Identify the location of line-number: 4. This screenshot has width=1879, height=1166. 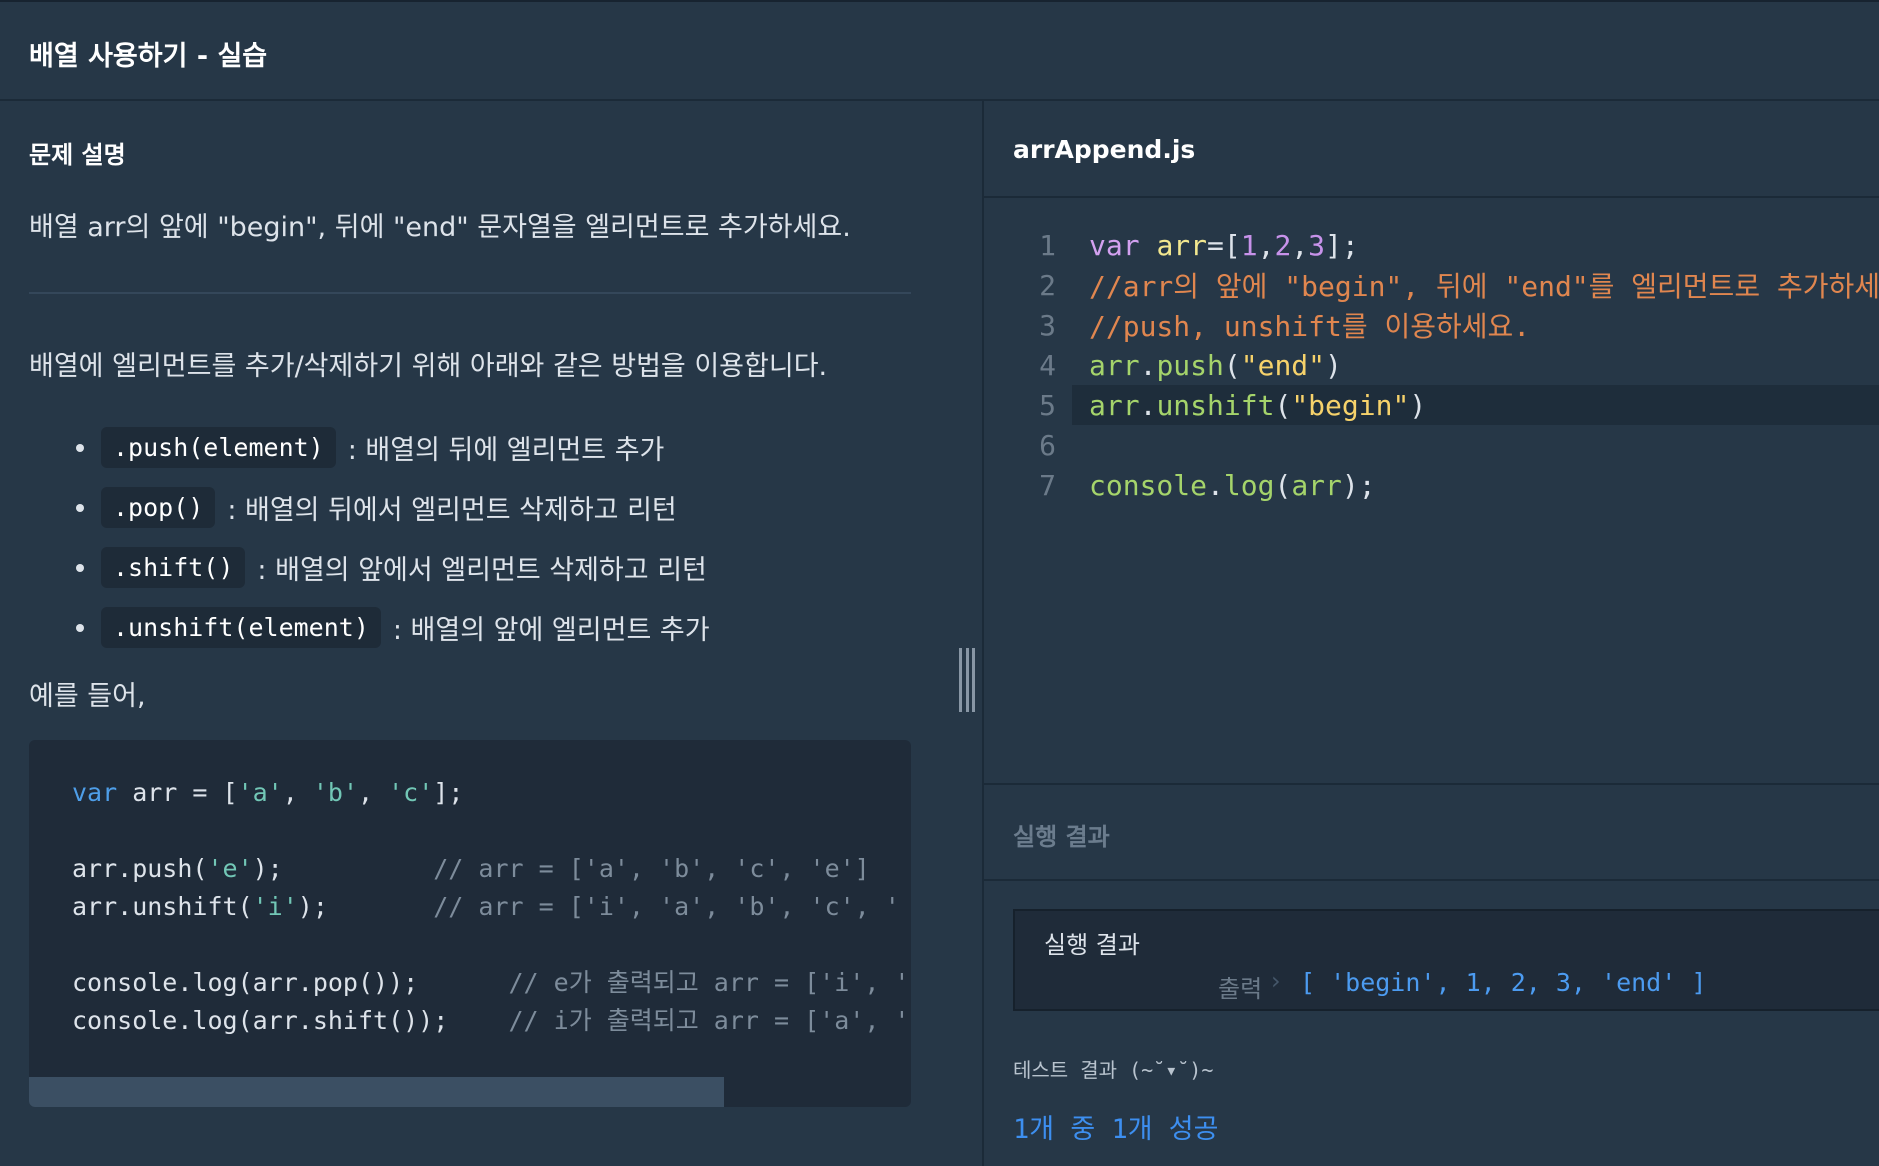
(1047, 365).